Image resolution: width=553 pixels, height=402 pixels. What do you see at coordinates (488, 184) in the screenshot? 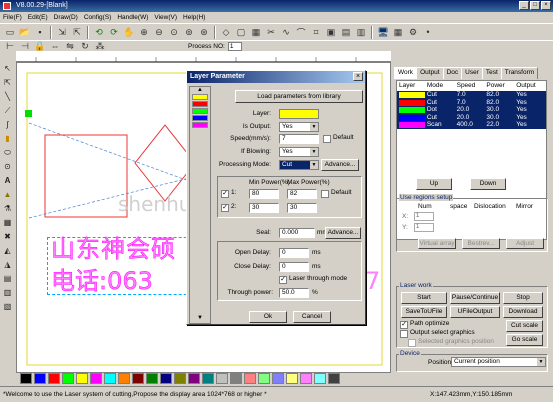
I see `down-button: Down` at bounding box center [488, 184].